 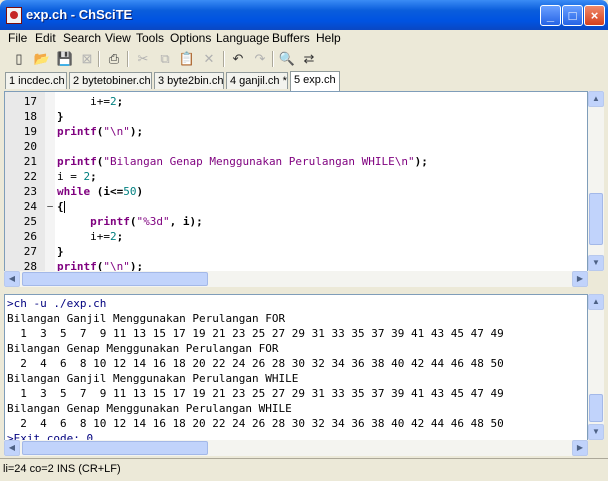 I want to click on line-number: 25, so click(x=30, y=221).